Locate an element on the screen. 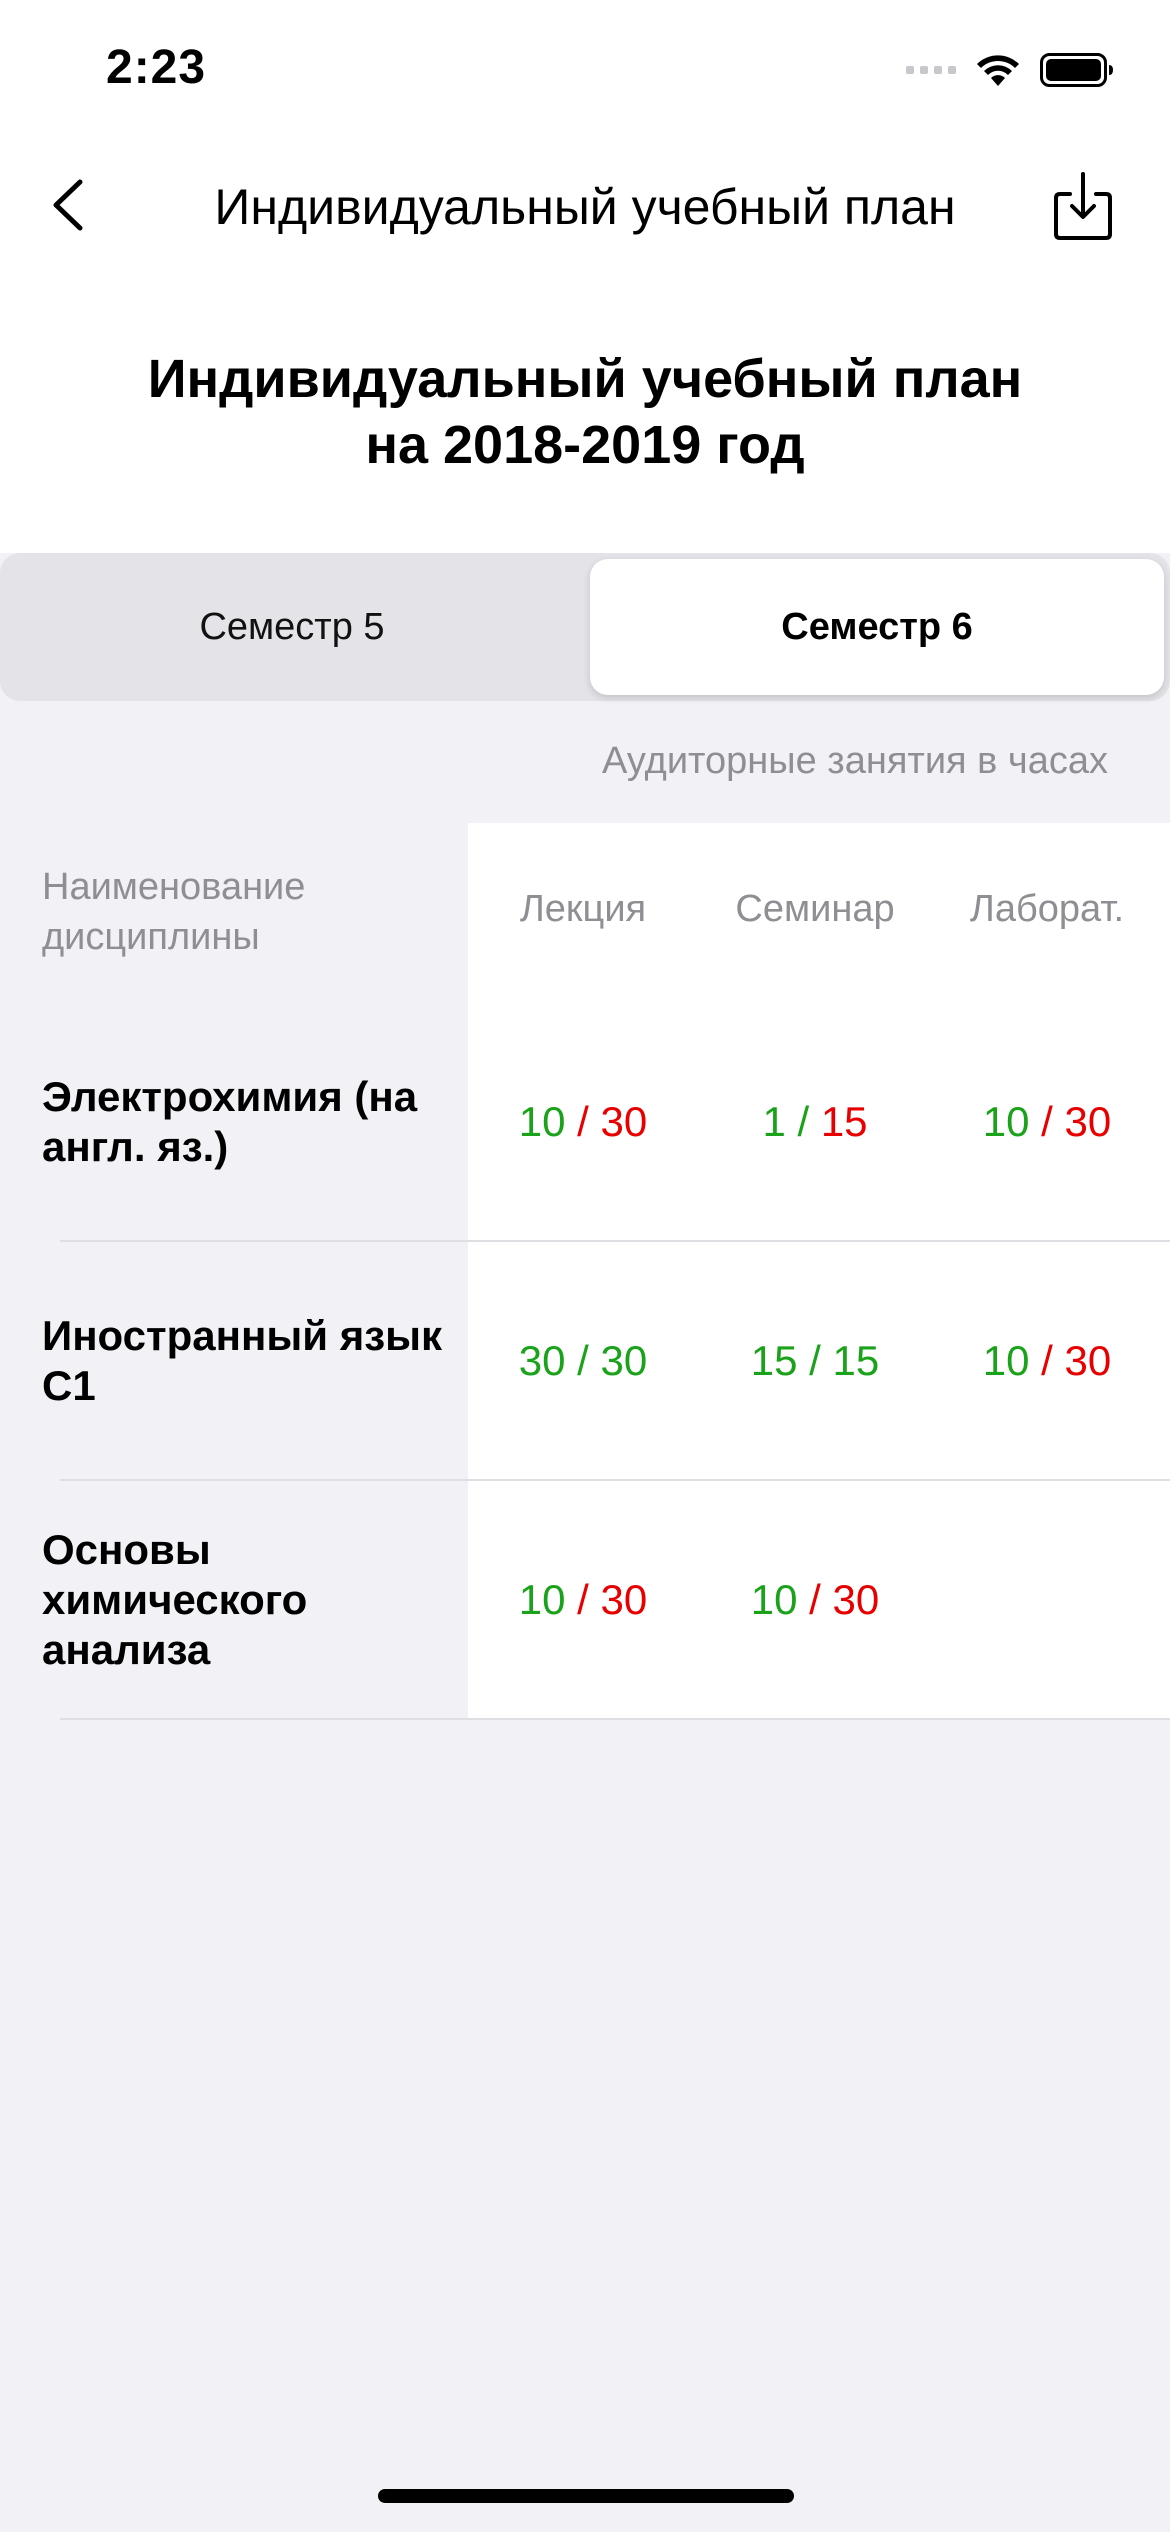  lecture-hours: 30 / 30 is located at coordinates (583, 1360).